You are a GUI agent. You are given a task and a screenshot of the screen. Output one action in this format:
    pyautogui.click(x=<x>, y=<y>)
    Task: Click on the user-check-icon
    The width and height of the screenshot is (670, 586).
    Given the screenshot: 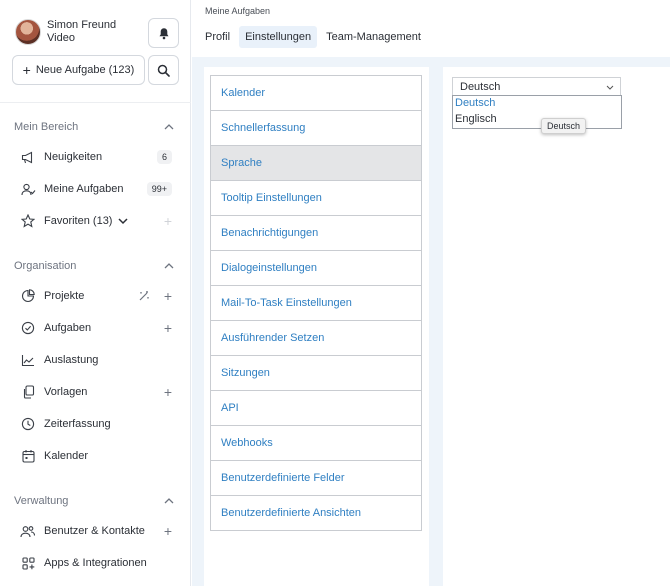 What is the action you would take?
    pyautogui.click(x=28, y=189)
    